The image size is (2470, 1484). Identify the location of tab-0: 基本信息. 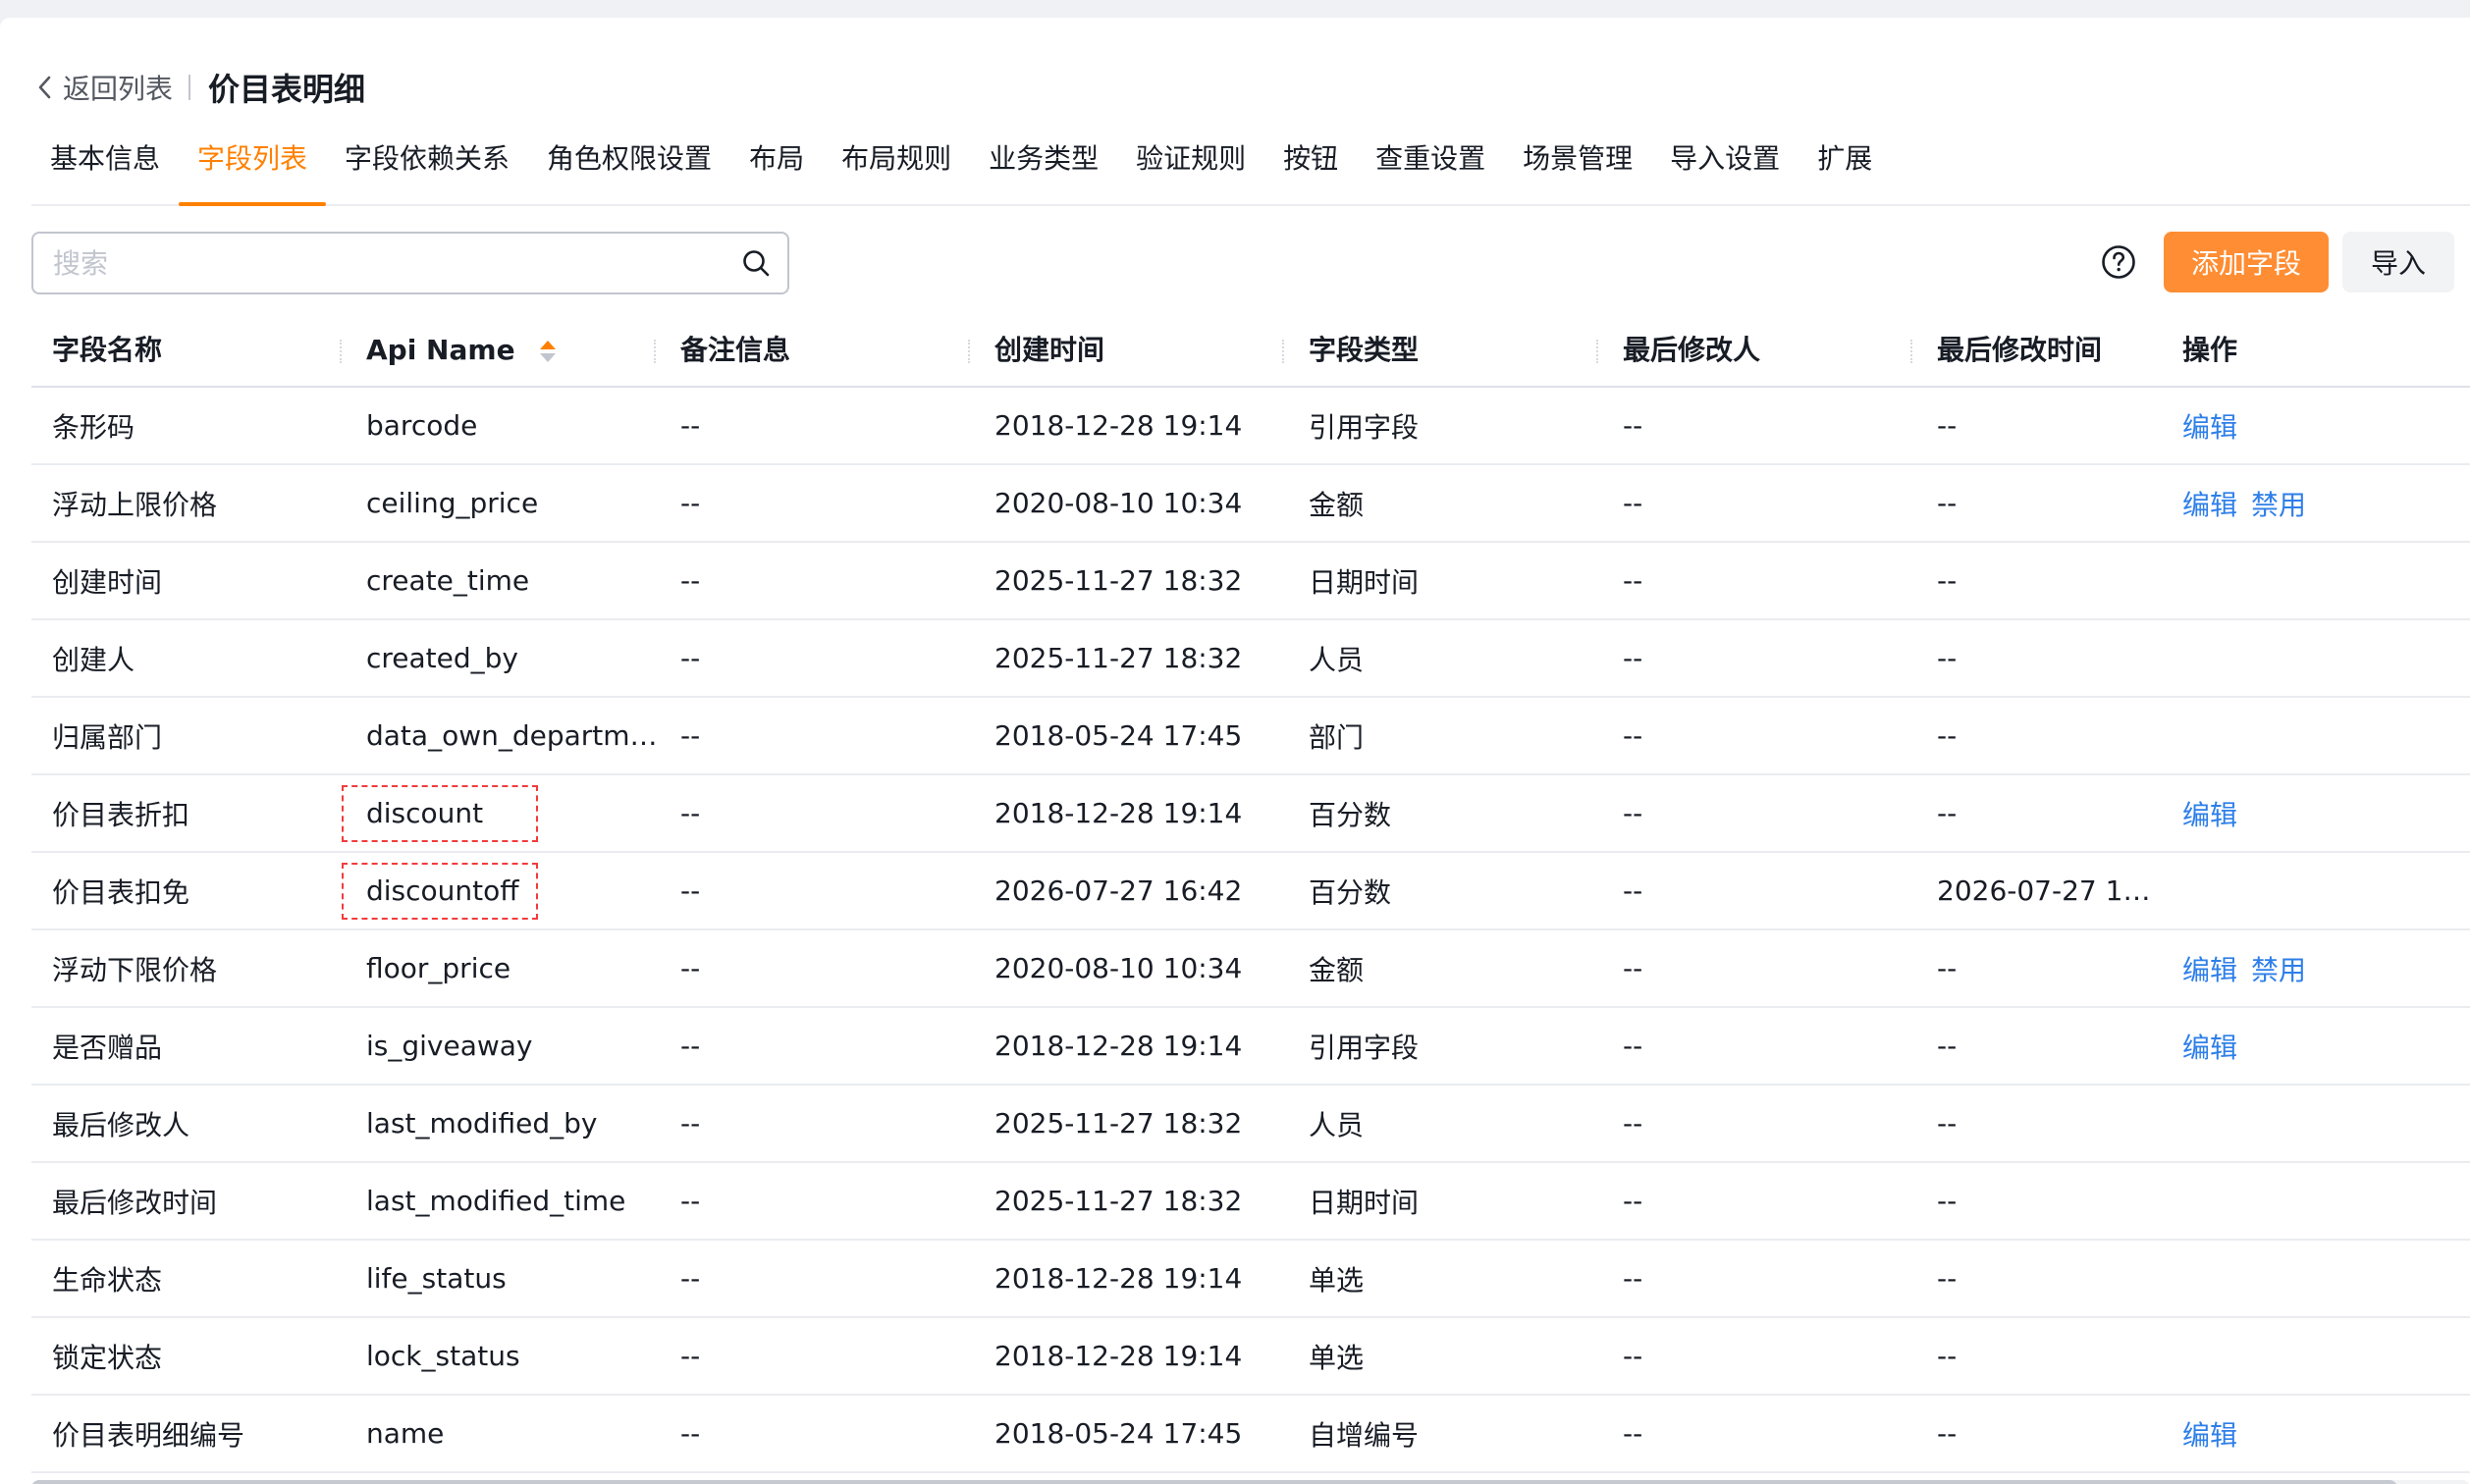
(105, 164).